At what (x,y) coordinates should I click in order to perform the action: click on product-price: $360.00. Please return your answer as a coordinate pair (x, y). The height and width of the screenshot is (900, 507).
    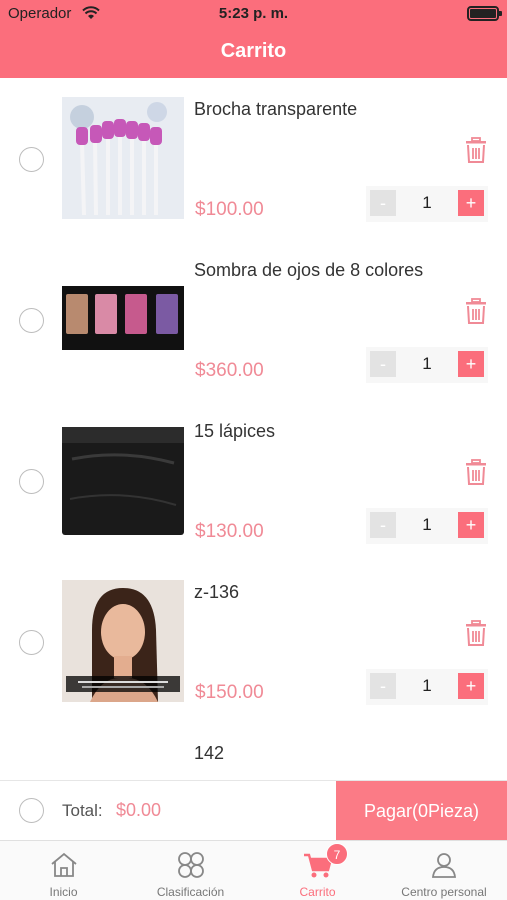
    Looking at the image, I should click on (229, 370).